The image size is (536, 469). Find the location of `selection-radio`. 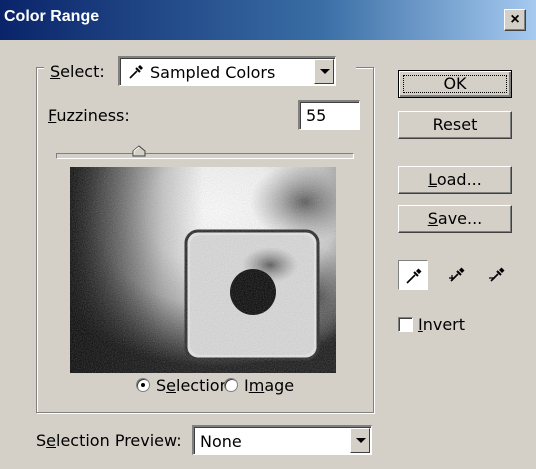

selection-radio is located at coordinates (143, 385).